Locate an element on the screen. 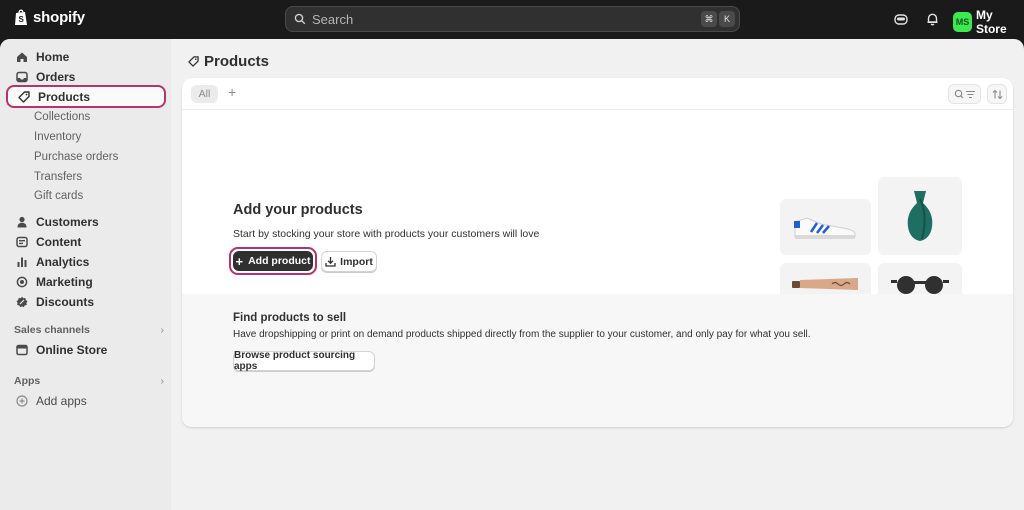 The image size is (1024, 510). sneaker-illustration is located at coordinates (825, 227).